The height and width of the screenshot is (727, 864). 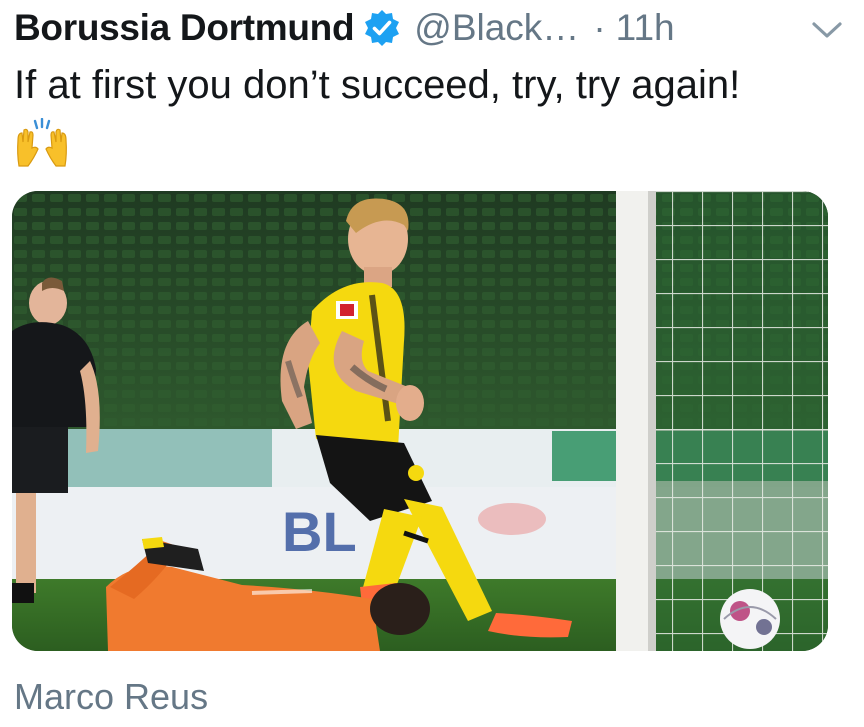 I want to click on svg-text: BL, so click(x=319, y=531).